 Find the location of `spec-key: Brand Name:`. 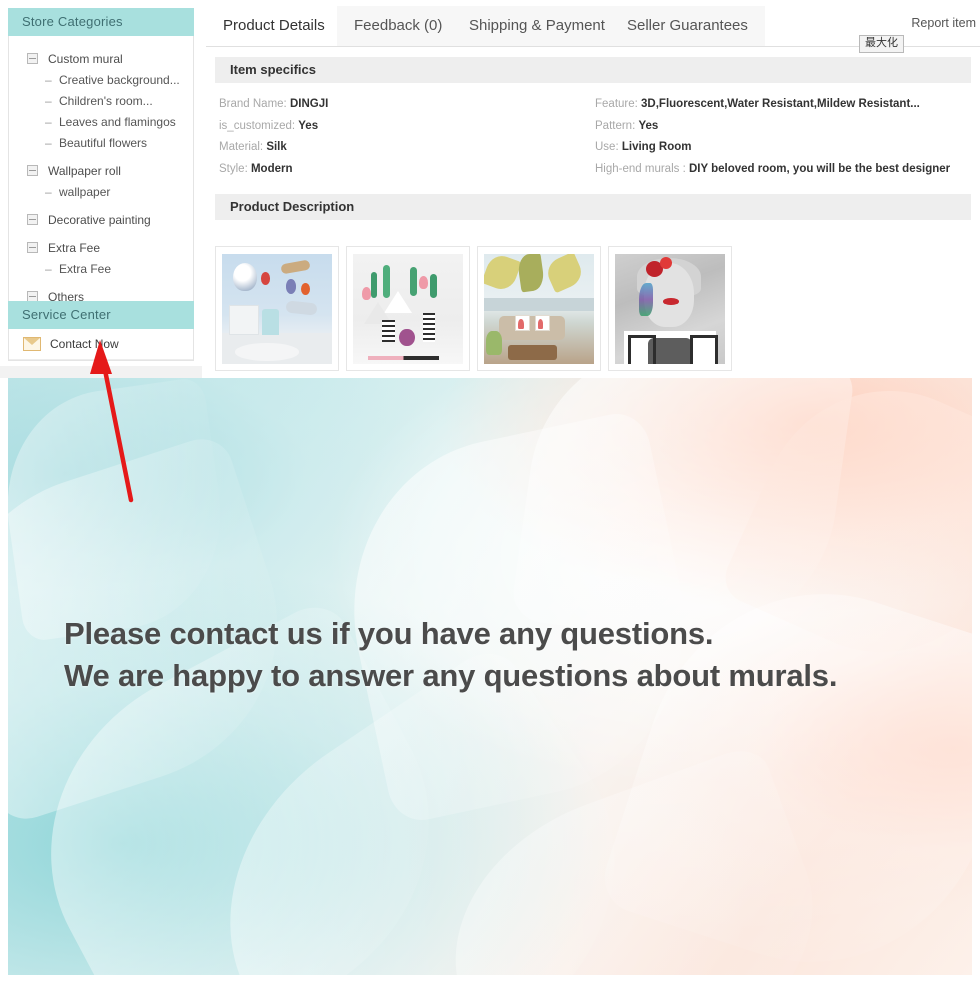

spec-key: Brand Name: is located at coordinates (253, 104).